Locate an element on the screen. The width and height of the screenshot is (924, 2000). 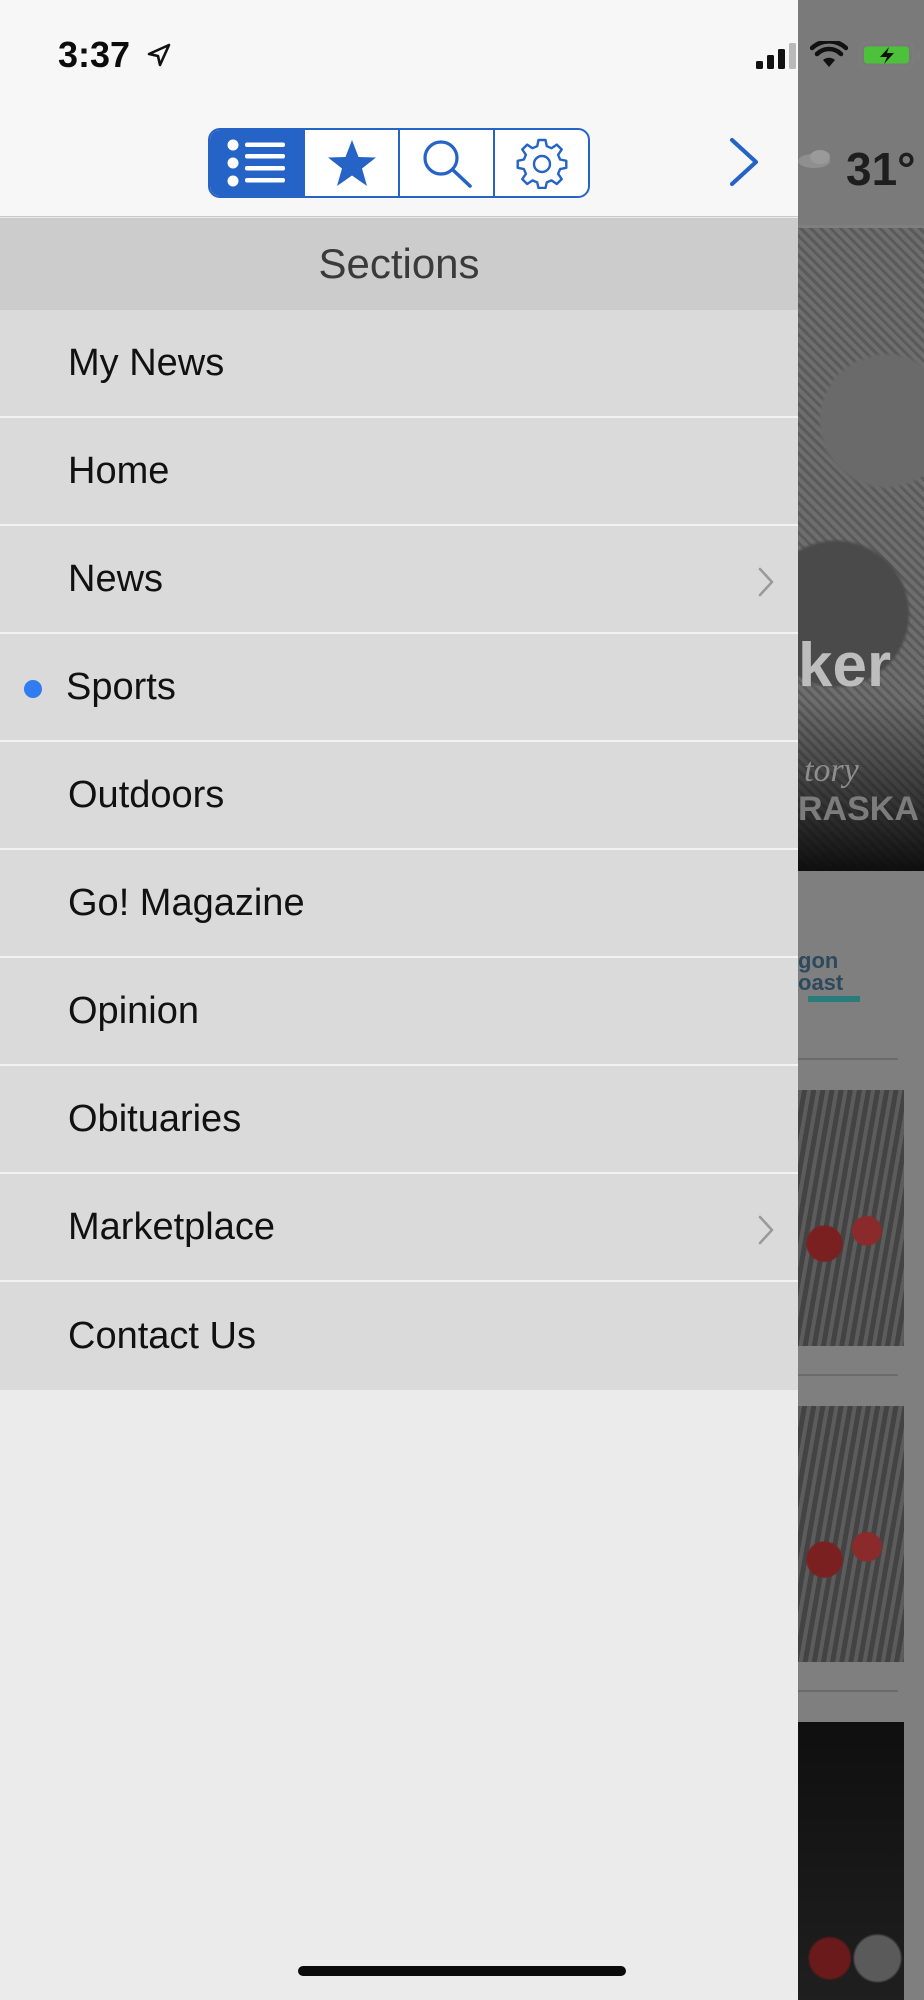
background-page: 31° ker tory RASKA gon oast is located at coordinates (861, 1000).